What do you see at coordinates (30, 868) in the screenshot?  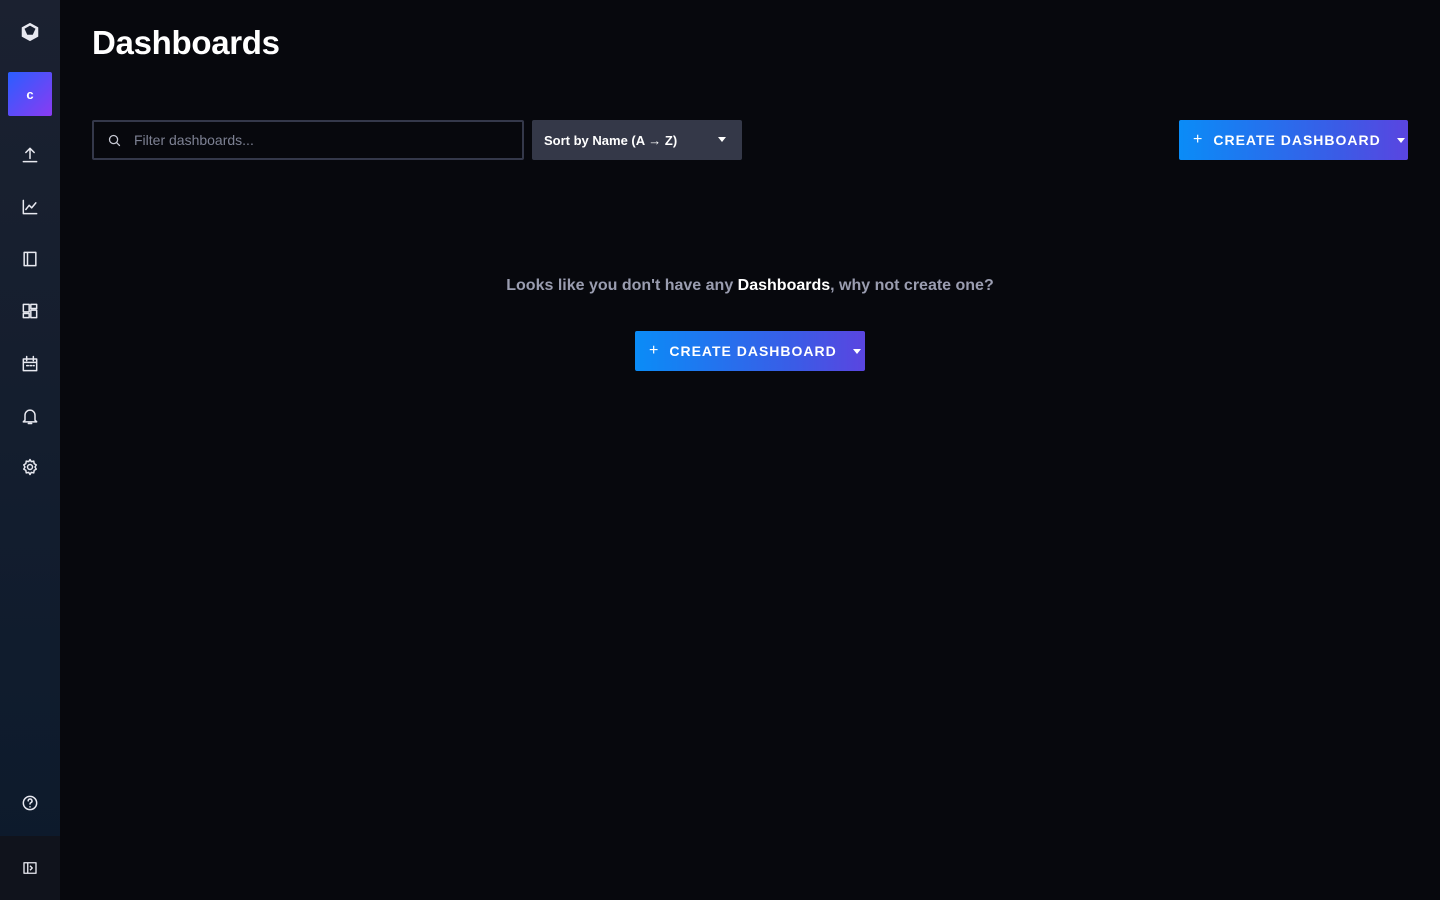 I see `collapse-sidebar-icon` at bounding box center [30, 868].